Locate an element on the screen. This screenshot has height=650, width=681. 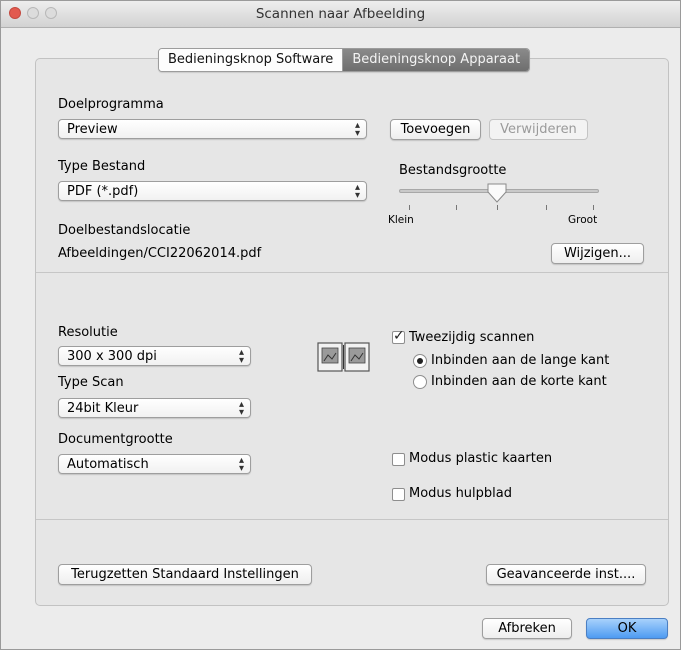
checkmark-icon: ✓ is located at coordinates (399, 336).